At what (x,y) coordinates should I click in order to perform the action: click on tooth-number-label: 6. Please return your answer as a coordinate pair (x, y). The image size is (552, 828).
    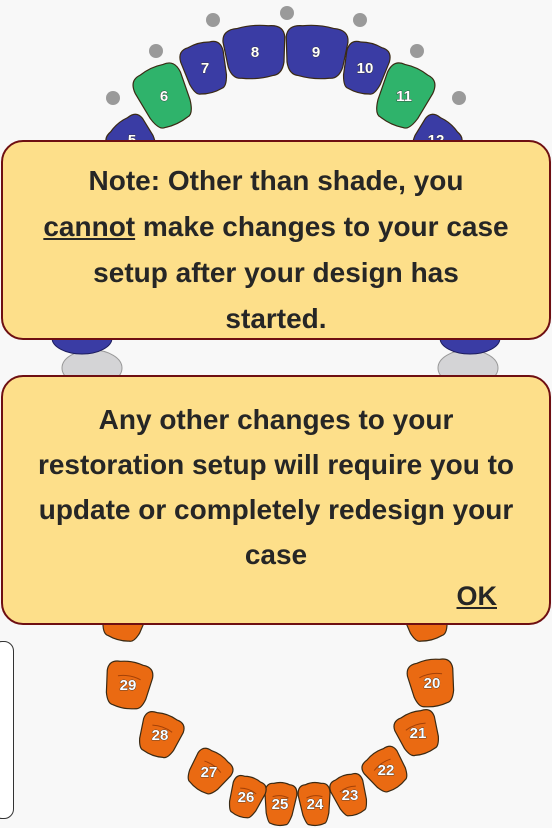
    Looking at the image, I should click on (164, 96).